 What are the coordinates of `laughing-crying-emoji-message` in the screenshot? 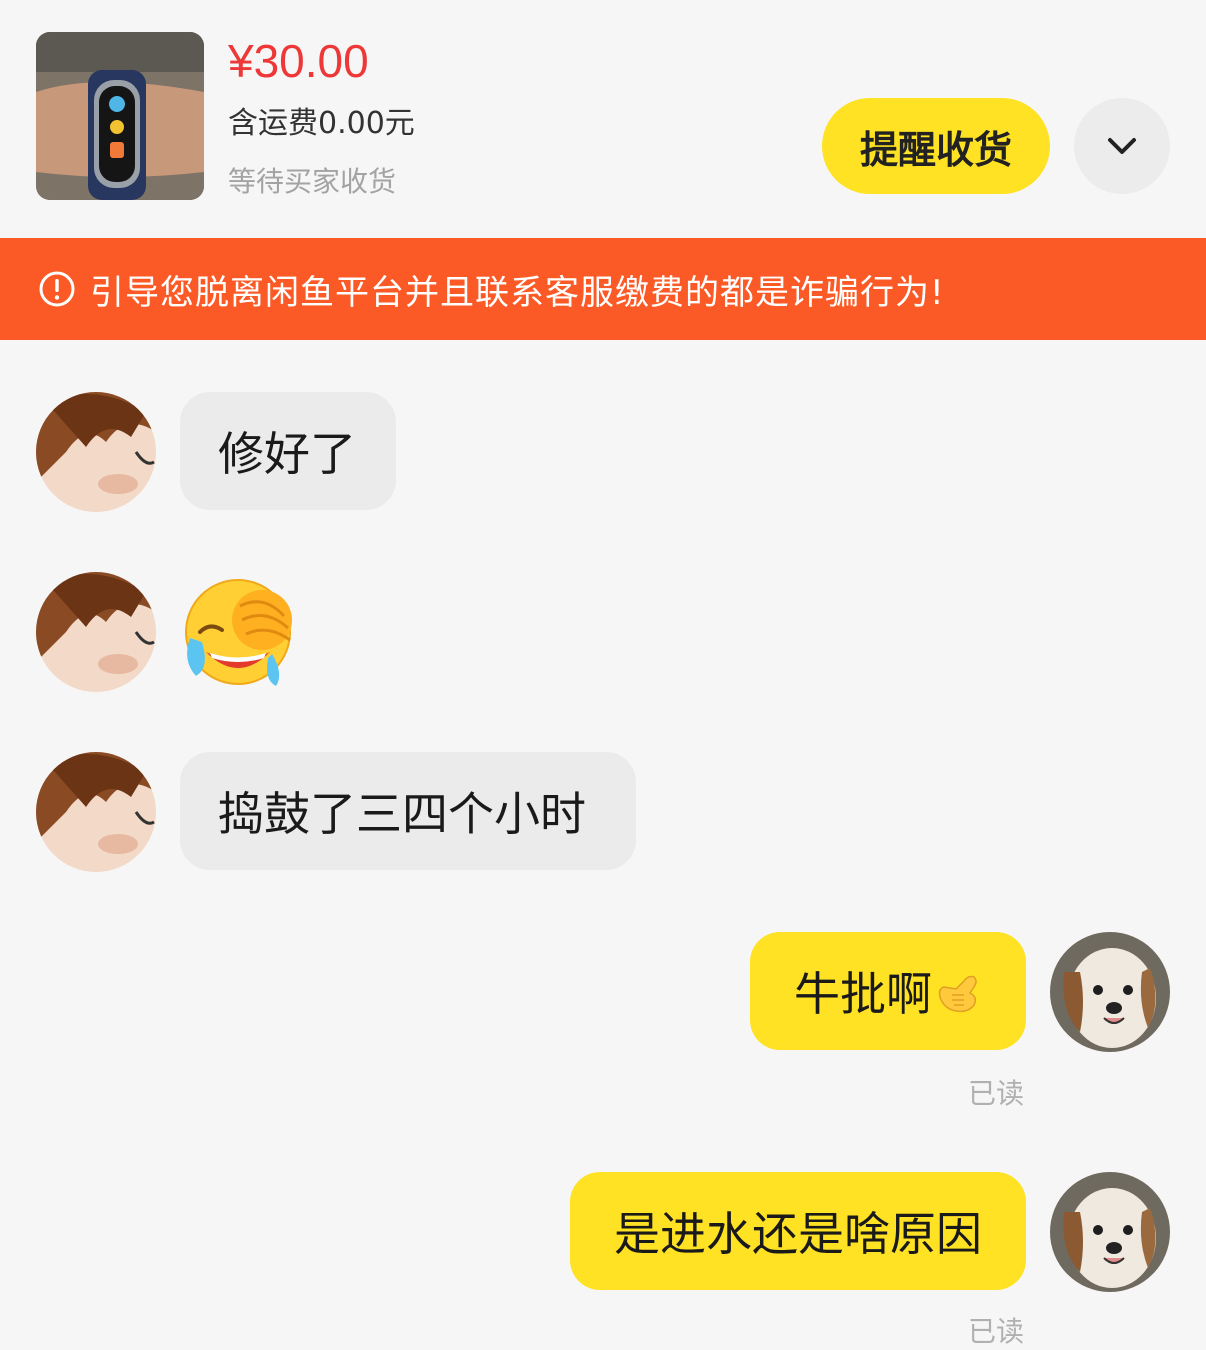 It's located at (239, 632).